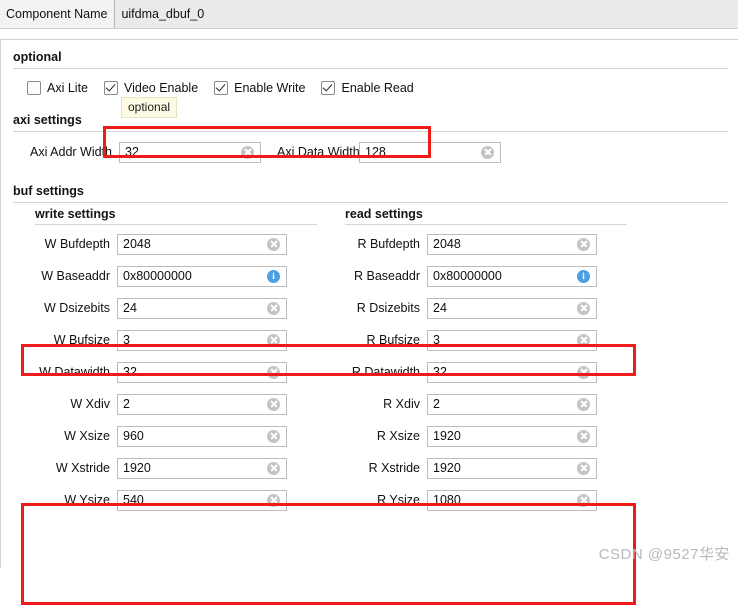  What do you see at coordinates (202, 404) in the screenshot?
I see `write-field-input: 2` at bounding box center [202, 404].